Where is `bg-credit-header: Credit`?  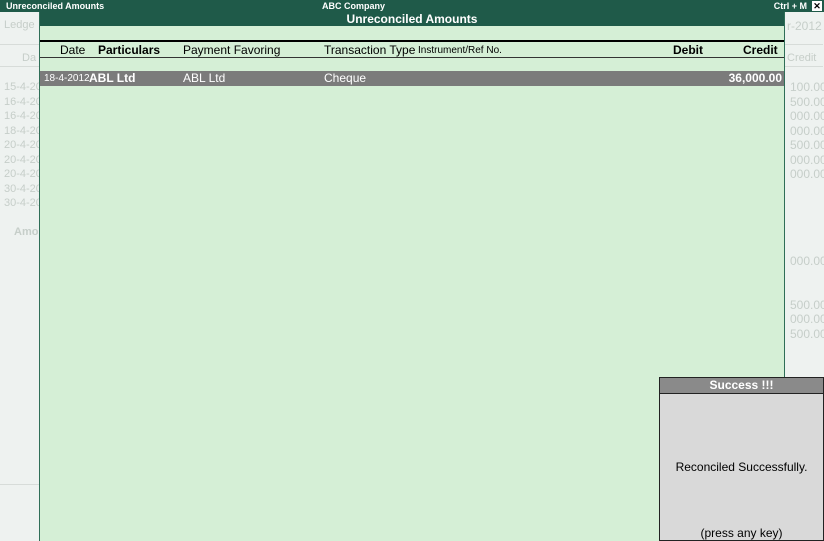
bg-credit-header: Credit is located at coordinates (802, 58).